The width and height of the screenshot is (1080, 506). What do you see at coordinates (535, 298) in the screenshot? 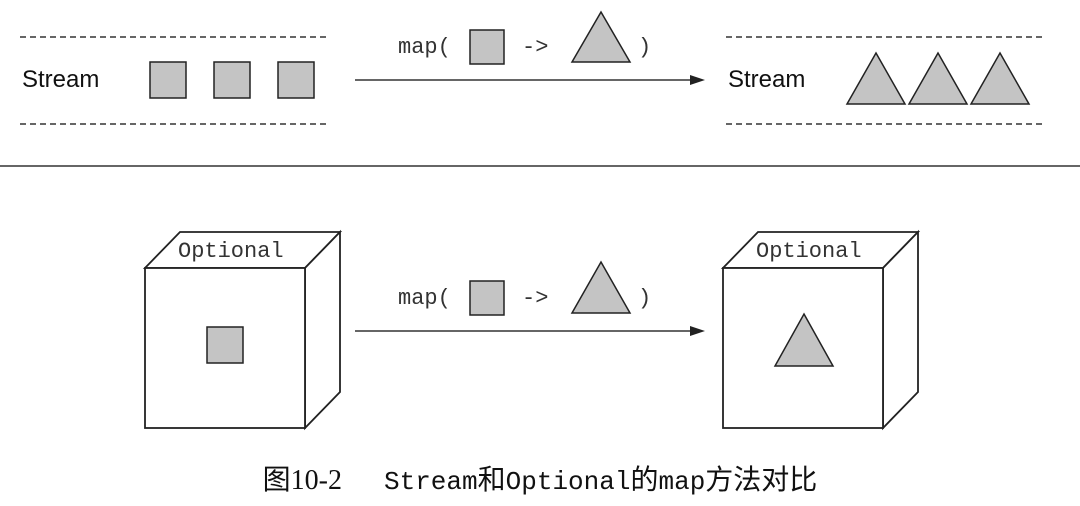
I see `optional-map-arrow: ->` at bounding box center [535, 298].